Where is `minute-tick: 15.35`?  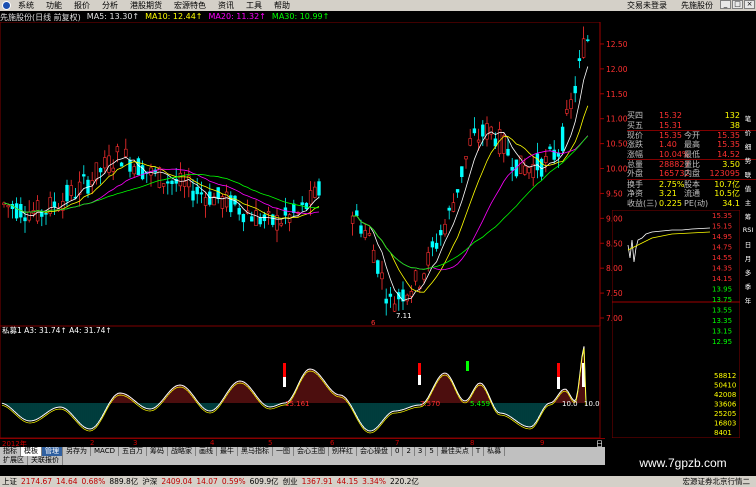 minute-tick: 15.35 is located at coordinates (722, 216).